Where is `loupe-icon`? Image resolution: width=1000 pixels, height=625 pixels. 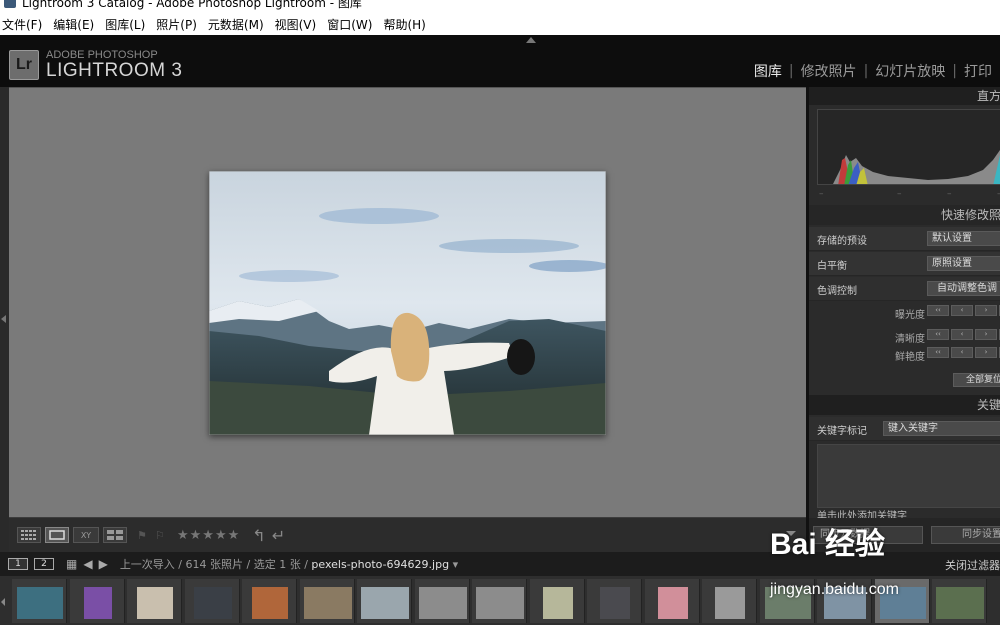 loupe-icon is located at coordinates (57, 535).